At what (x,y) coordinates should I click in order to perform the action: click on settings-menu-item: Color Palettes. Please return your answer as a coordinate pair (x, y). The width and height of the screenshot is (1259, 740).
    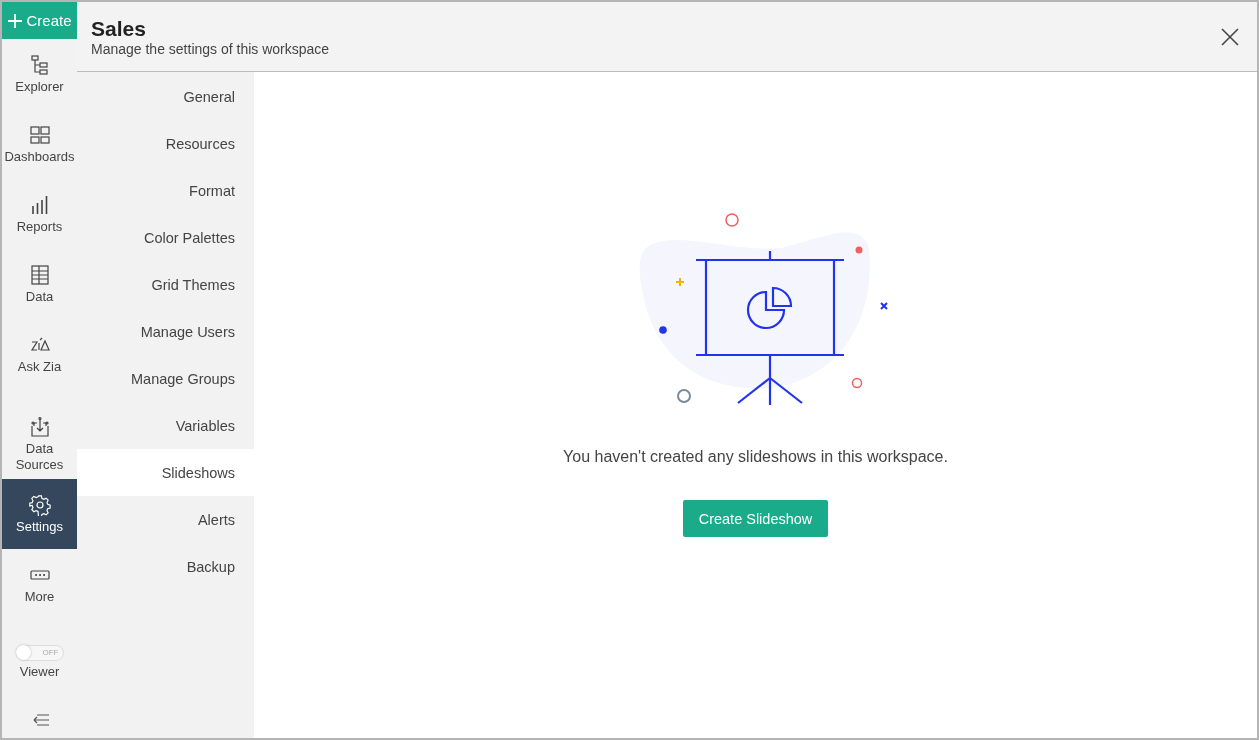
    Looking at the image, I should click on (165, 237).